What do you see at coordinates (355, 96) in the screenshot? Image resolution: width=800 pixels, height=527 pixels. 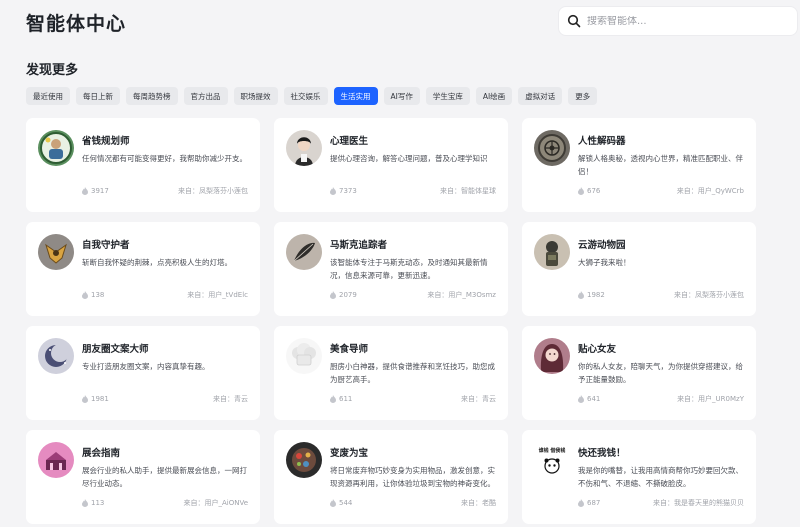 I see `filter-chip: 生活实用` at bounding box center [355, 96].